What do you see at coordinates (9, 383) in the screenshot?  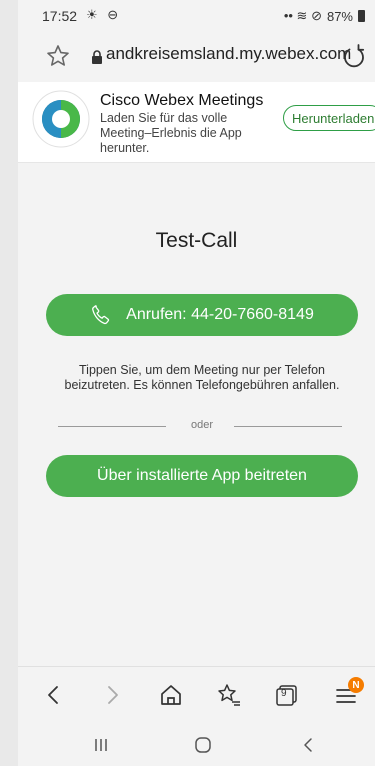 I see `screen-edge` at bounding box center [9, 383].